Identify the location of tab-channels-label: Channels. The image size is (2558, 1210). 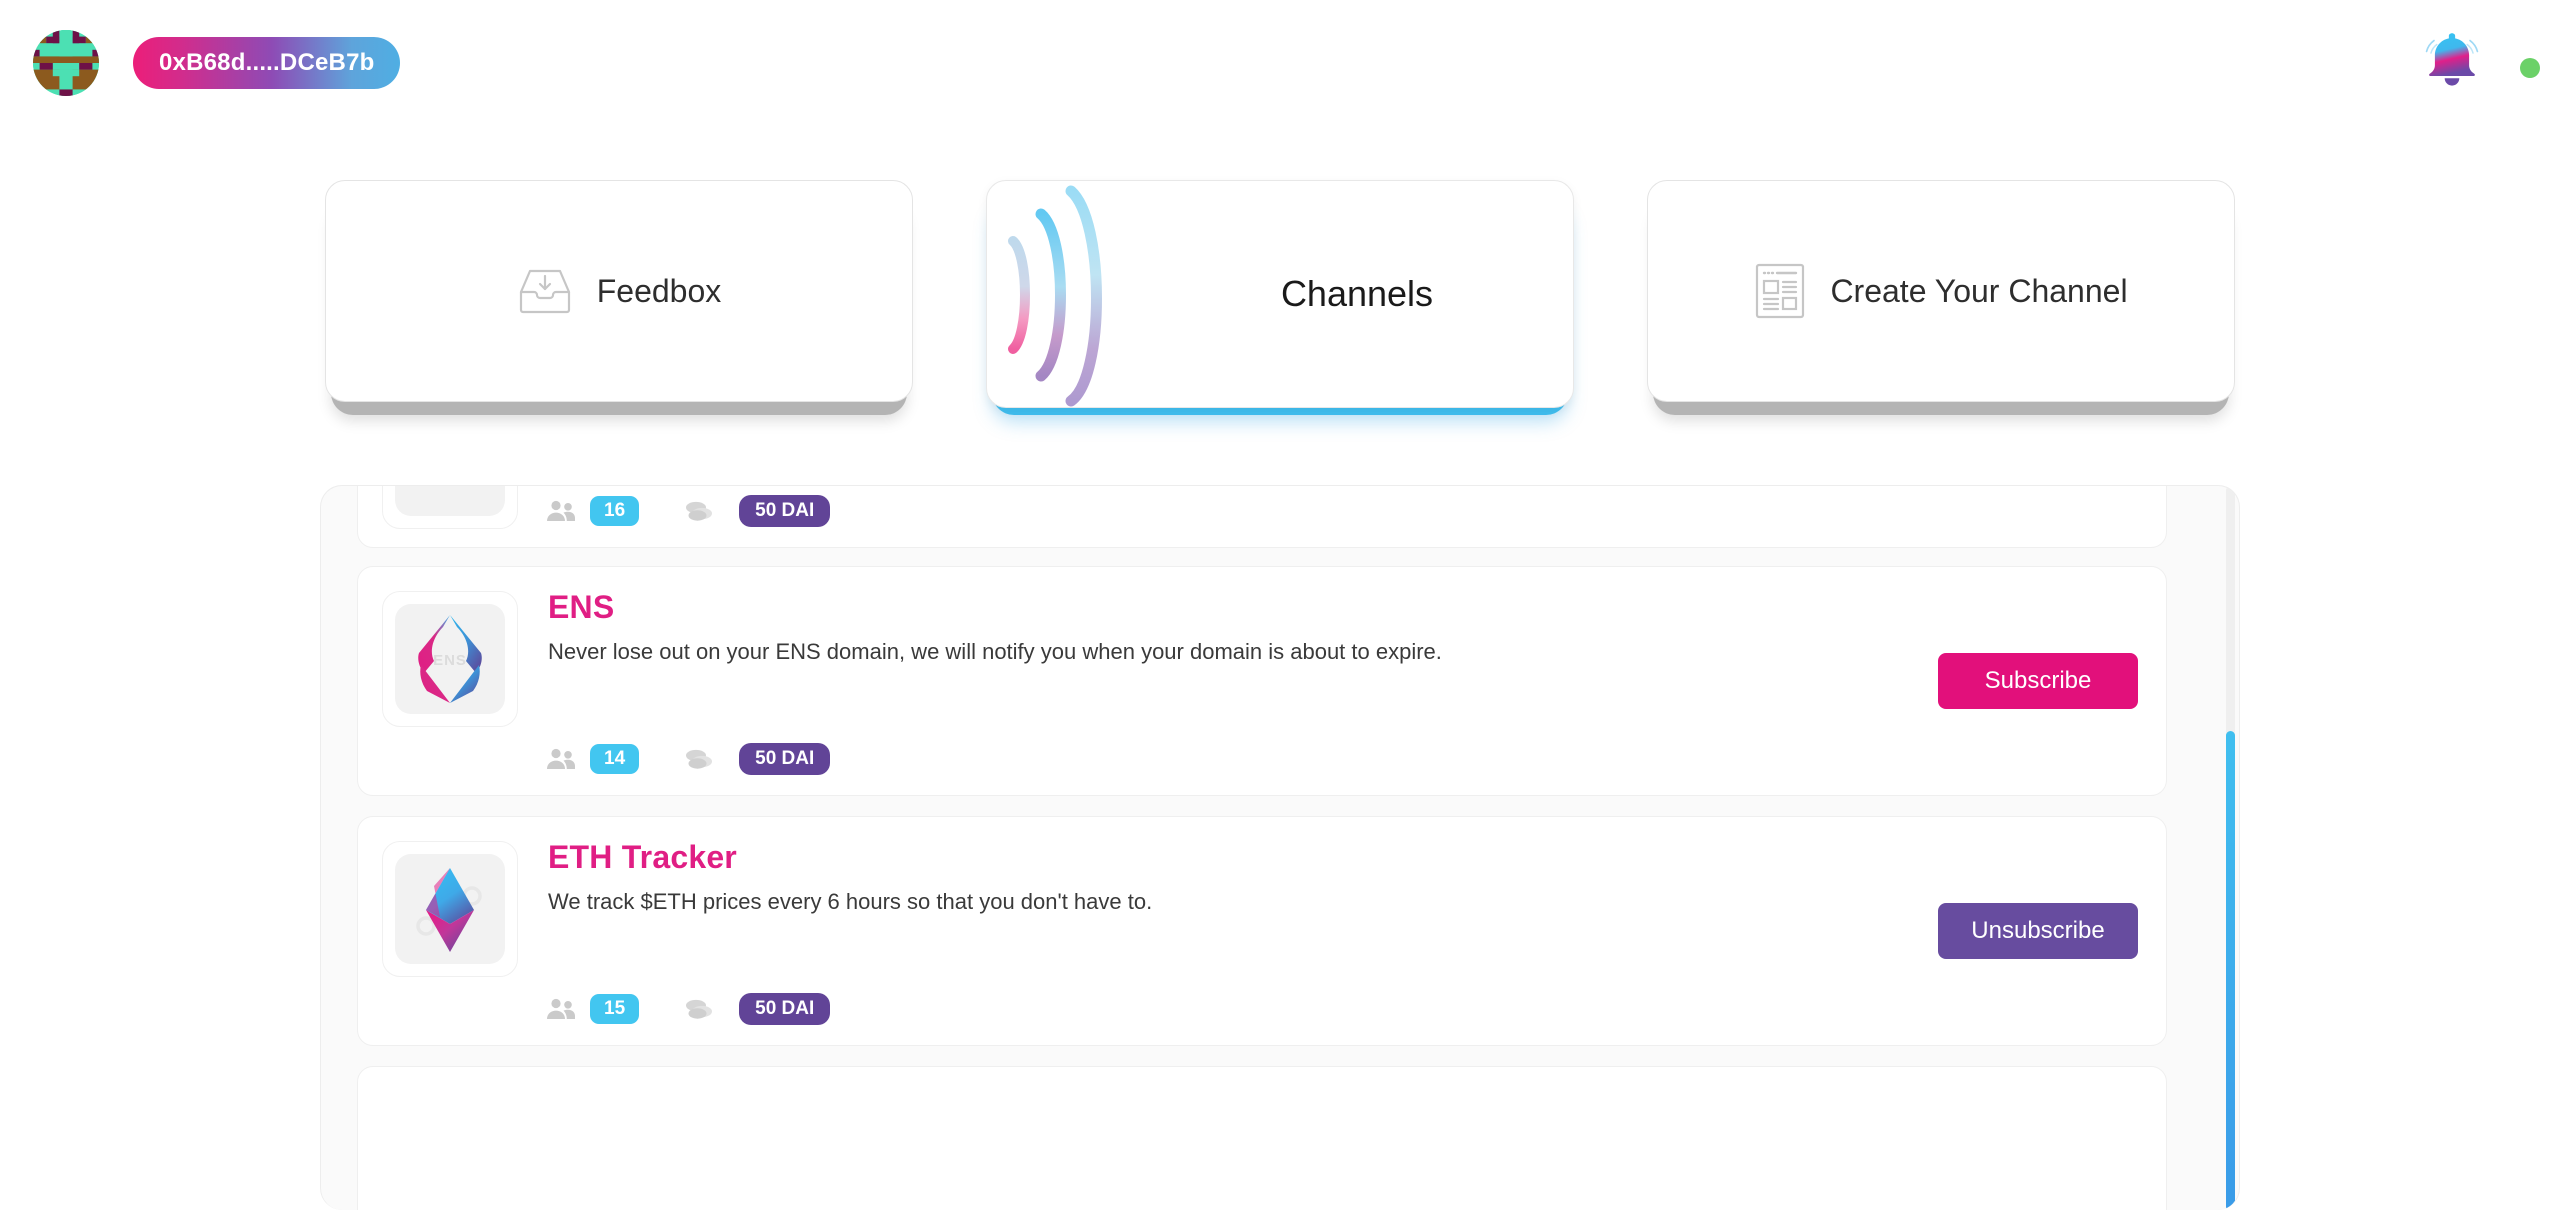
(1357, 293).